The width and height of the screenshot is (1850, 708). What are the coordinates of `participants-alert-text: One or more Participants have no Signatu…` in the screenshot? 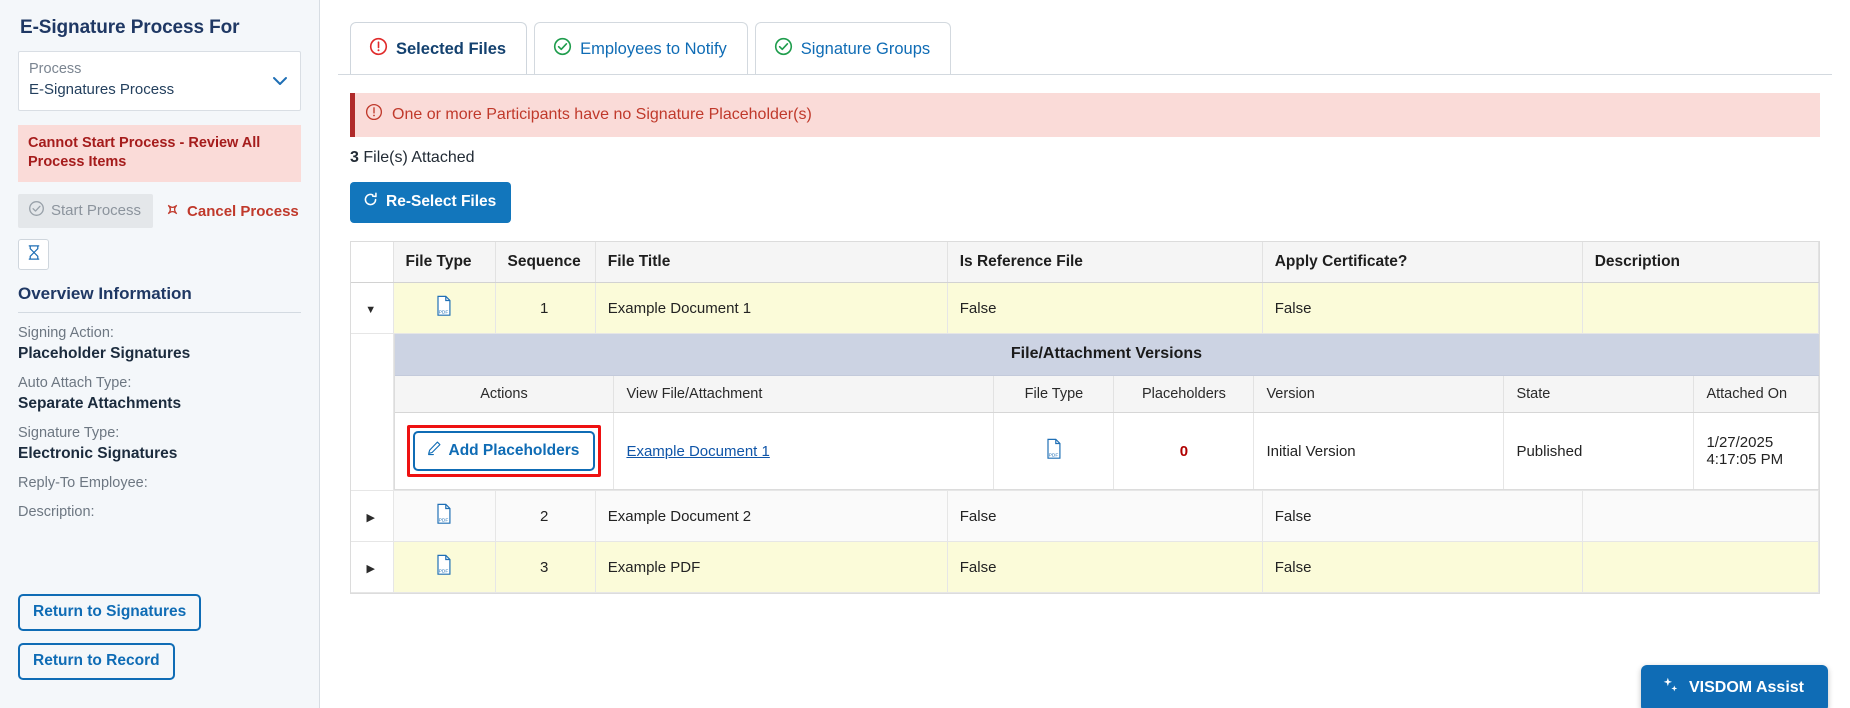 It's located at (602, 114).